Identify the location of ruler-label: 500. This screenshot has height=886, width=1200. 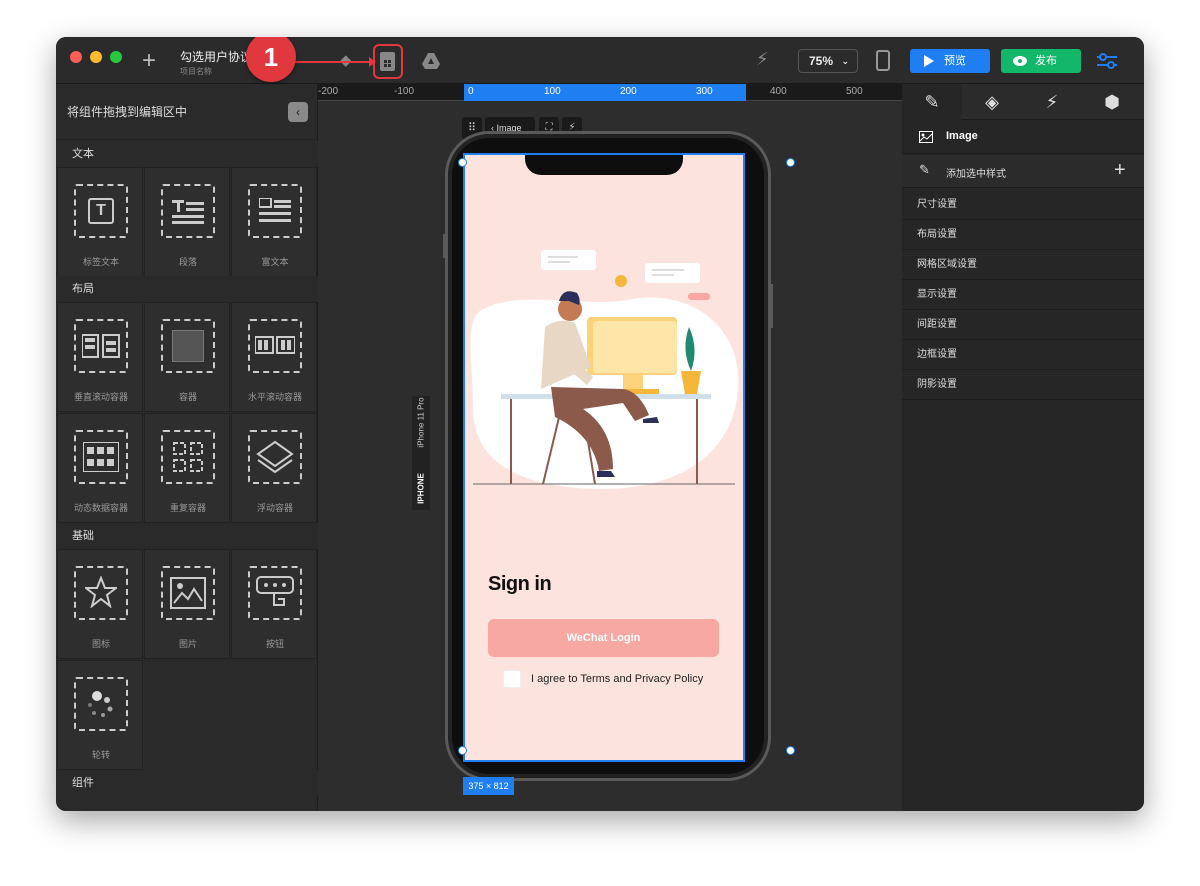
(854, 91).